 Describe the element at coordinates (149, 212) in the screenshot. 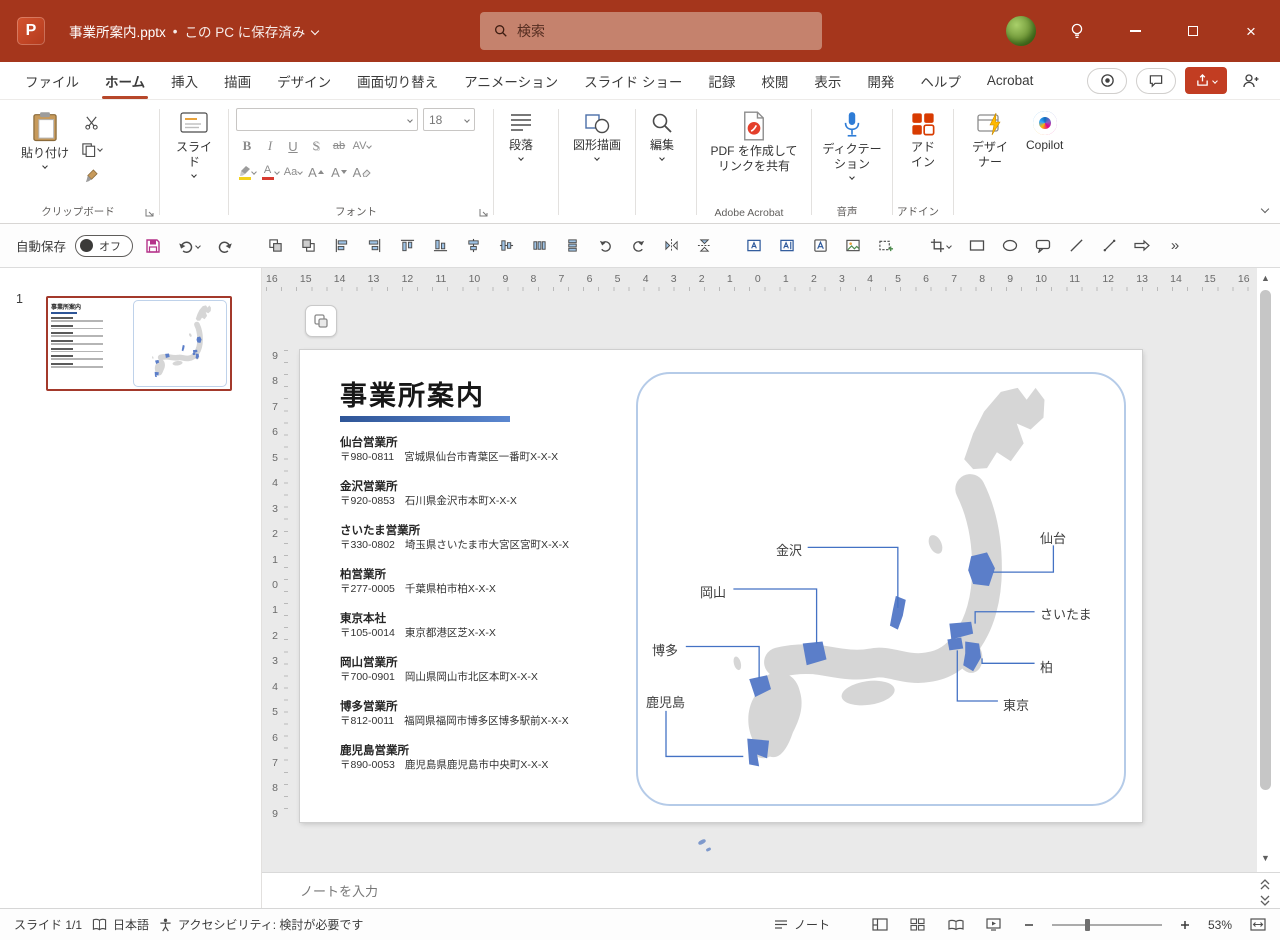

I see `clipboard-dialog-launcher` at that location.